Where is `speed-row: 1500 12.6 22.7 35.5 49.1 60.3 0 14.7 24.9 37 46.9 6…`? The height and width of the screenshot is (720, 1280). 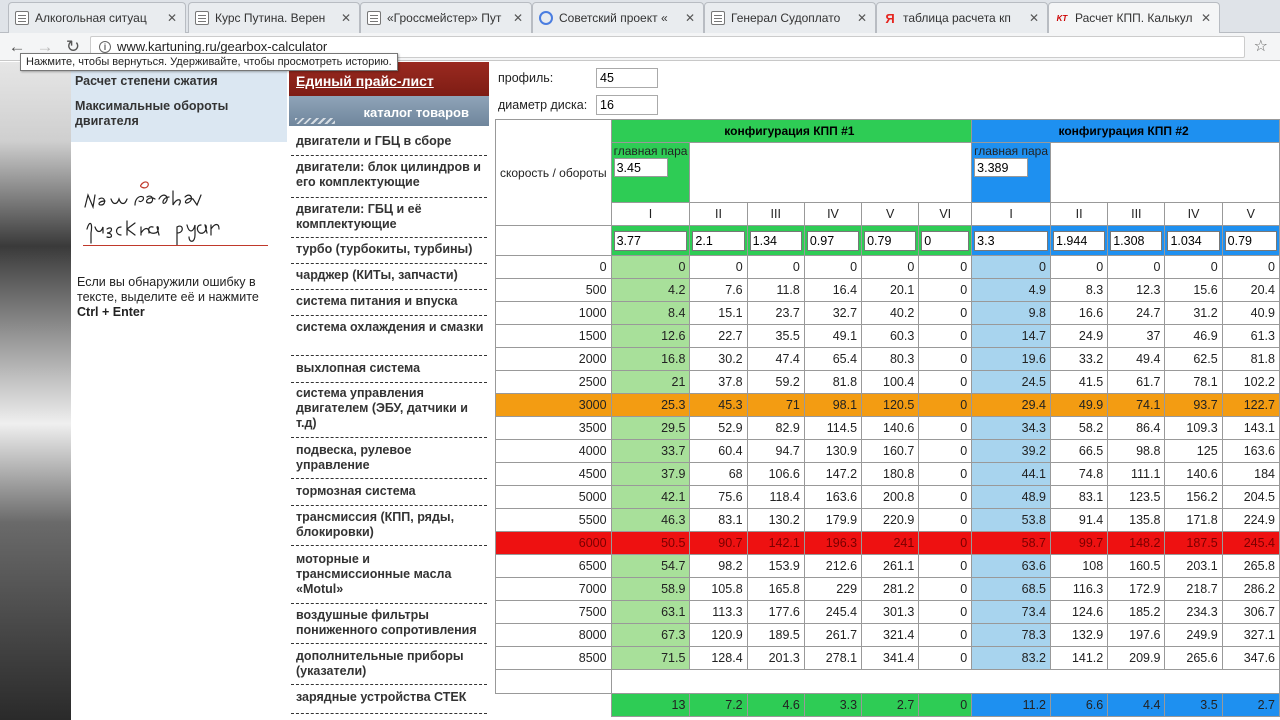
speed-row: 1500 12.6 22.7 35.5 49.1 60.3 0 14.7 24.9 37 46.9 6… is located at coordinates (887, 336).